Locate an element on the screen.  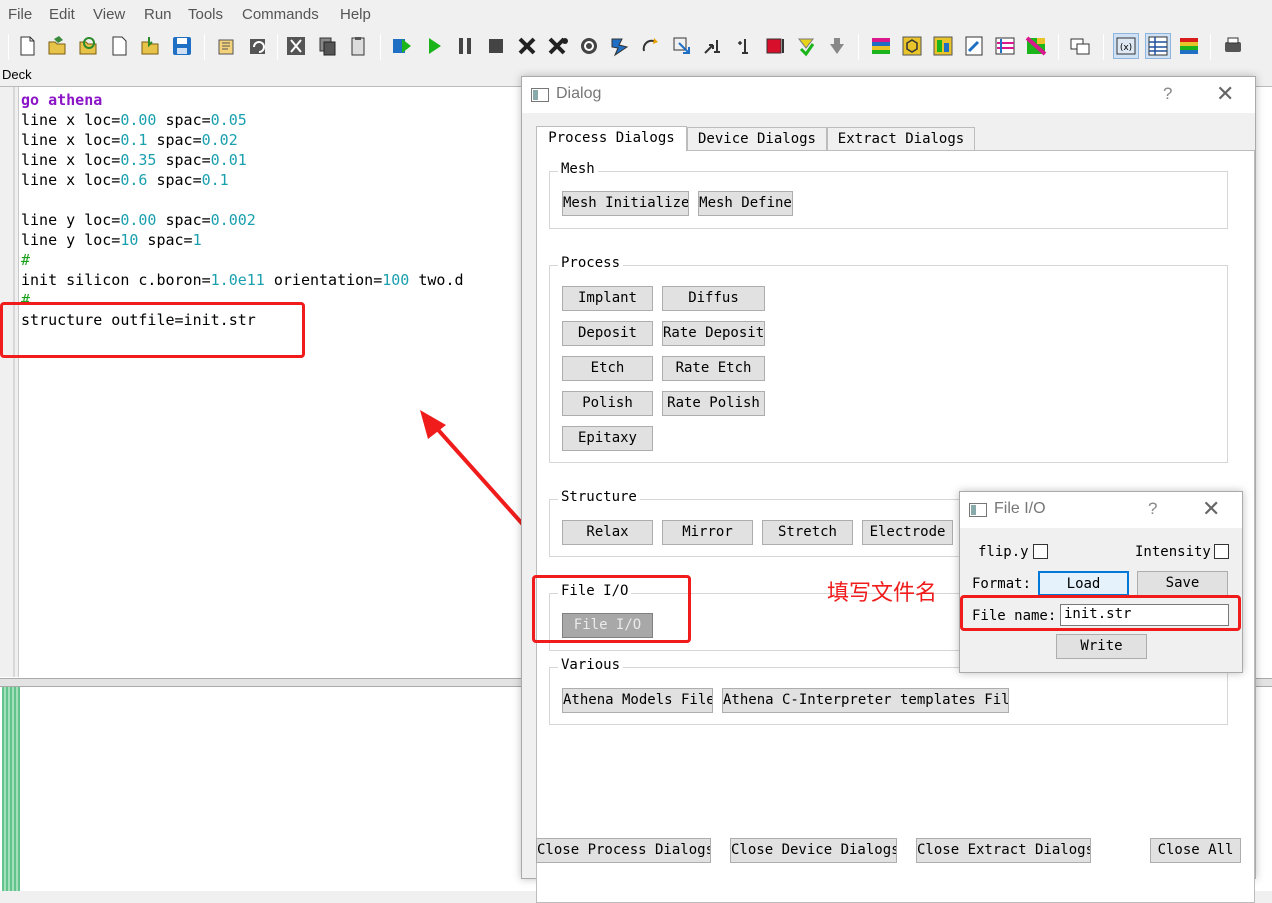
rate-deposit-button: Rate Deposit is located at coordinates (713, 333).